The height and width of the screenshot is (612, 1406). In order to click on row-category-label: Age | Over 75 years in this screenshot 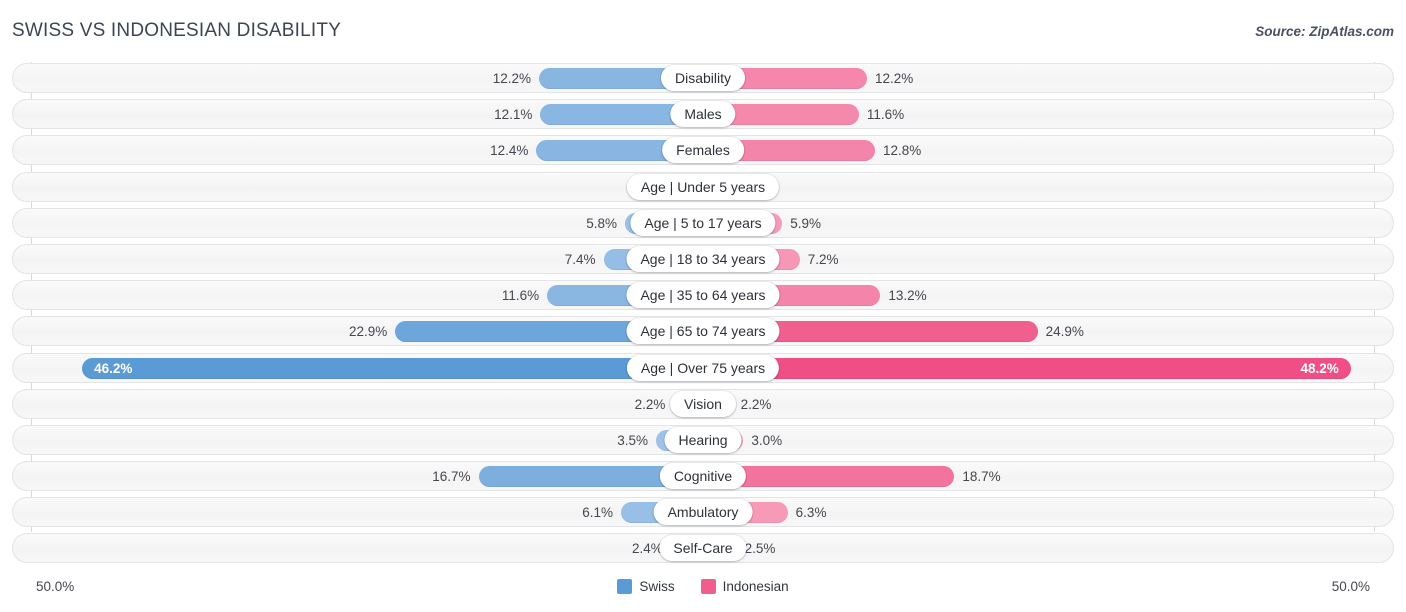, I will do `click(703, 367)`.